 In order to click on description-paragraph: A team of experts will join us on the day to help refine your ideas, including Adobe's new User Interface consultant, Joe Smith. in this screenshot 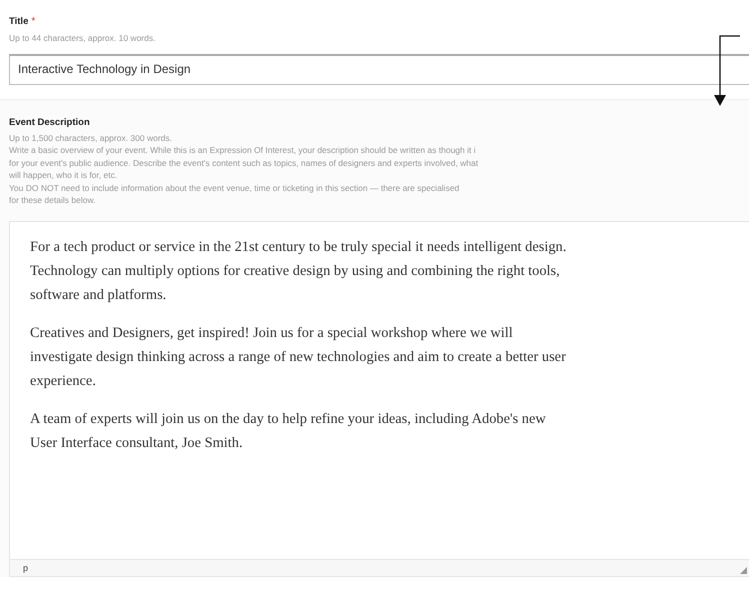, I will do `click(288, 432)`.